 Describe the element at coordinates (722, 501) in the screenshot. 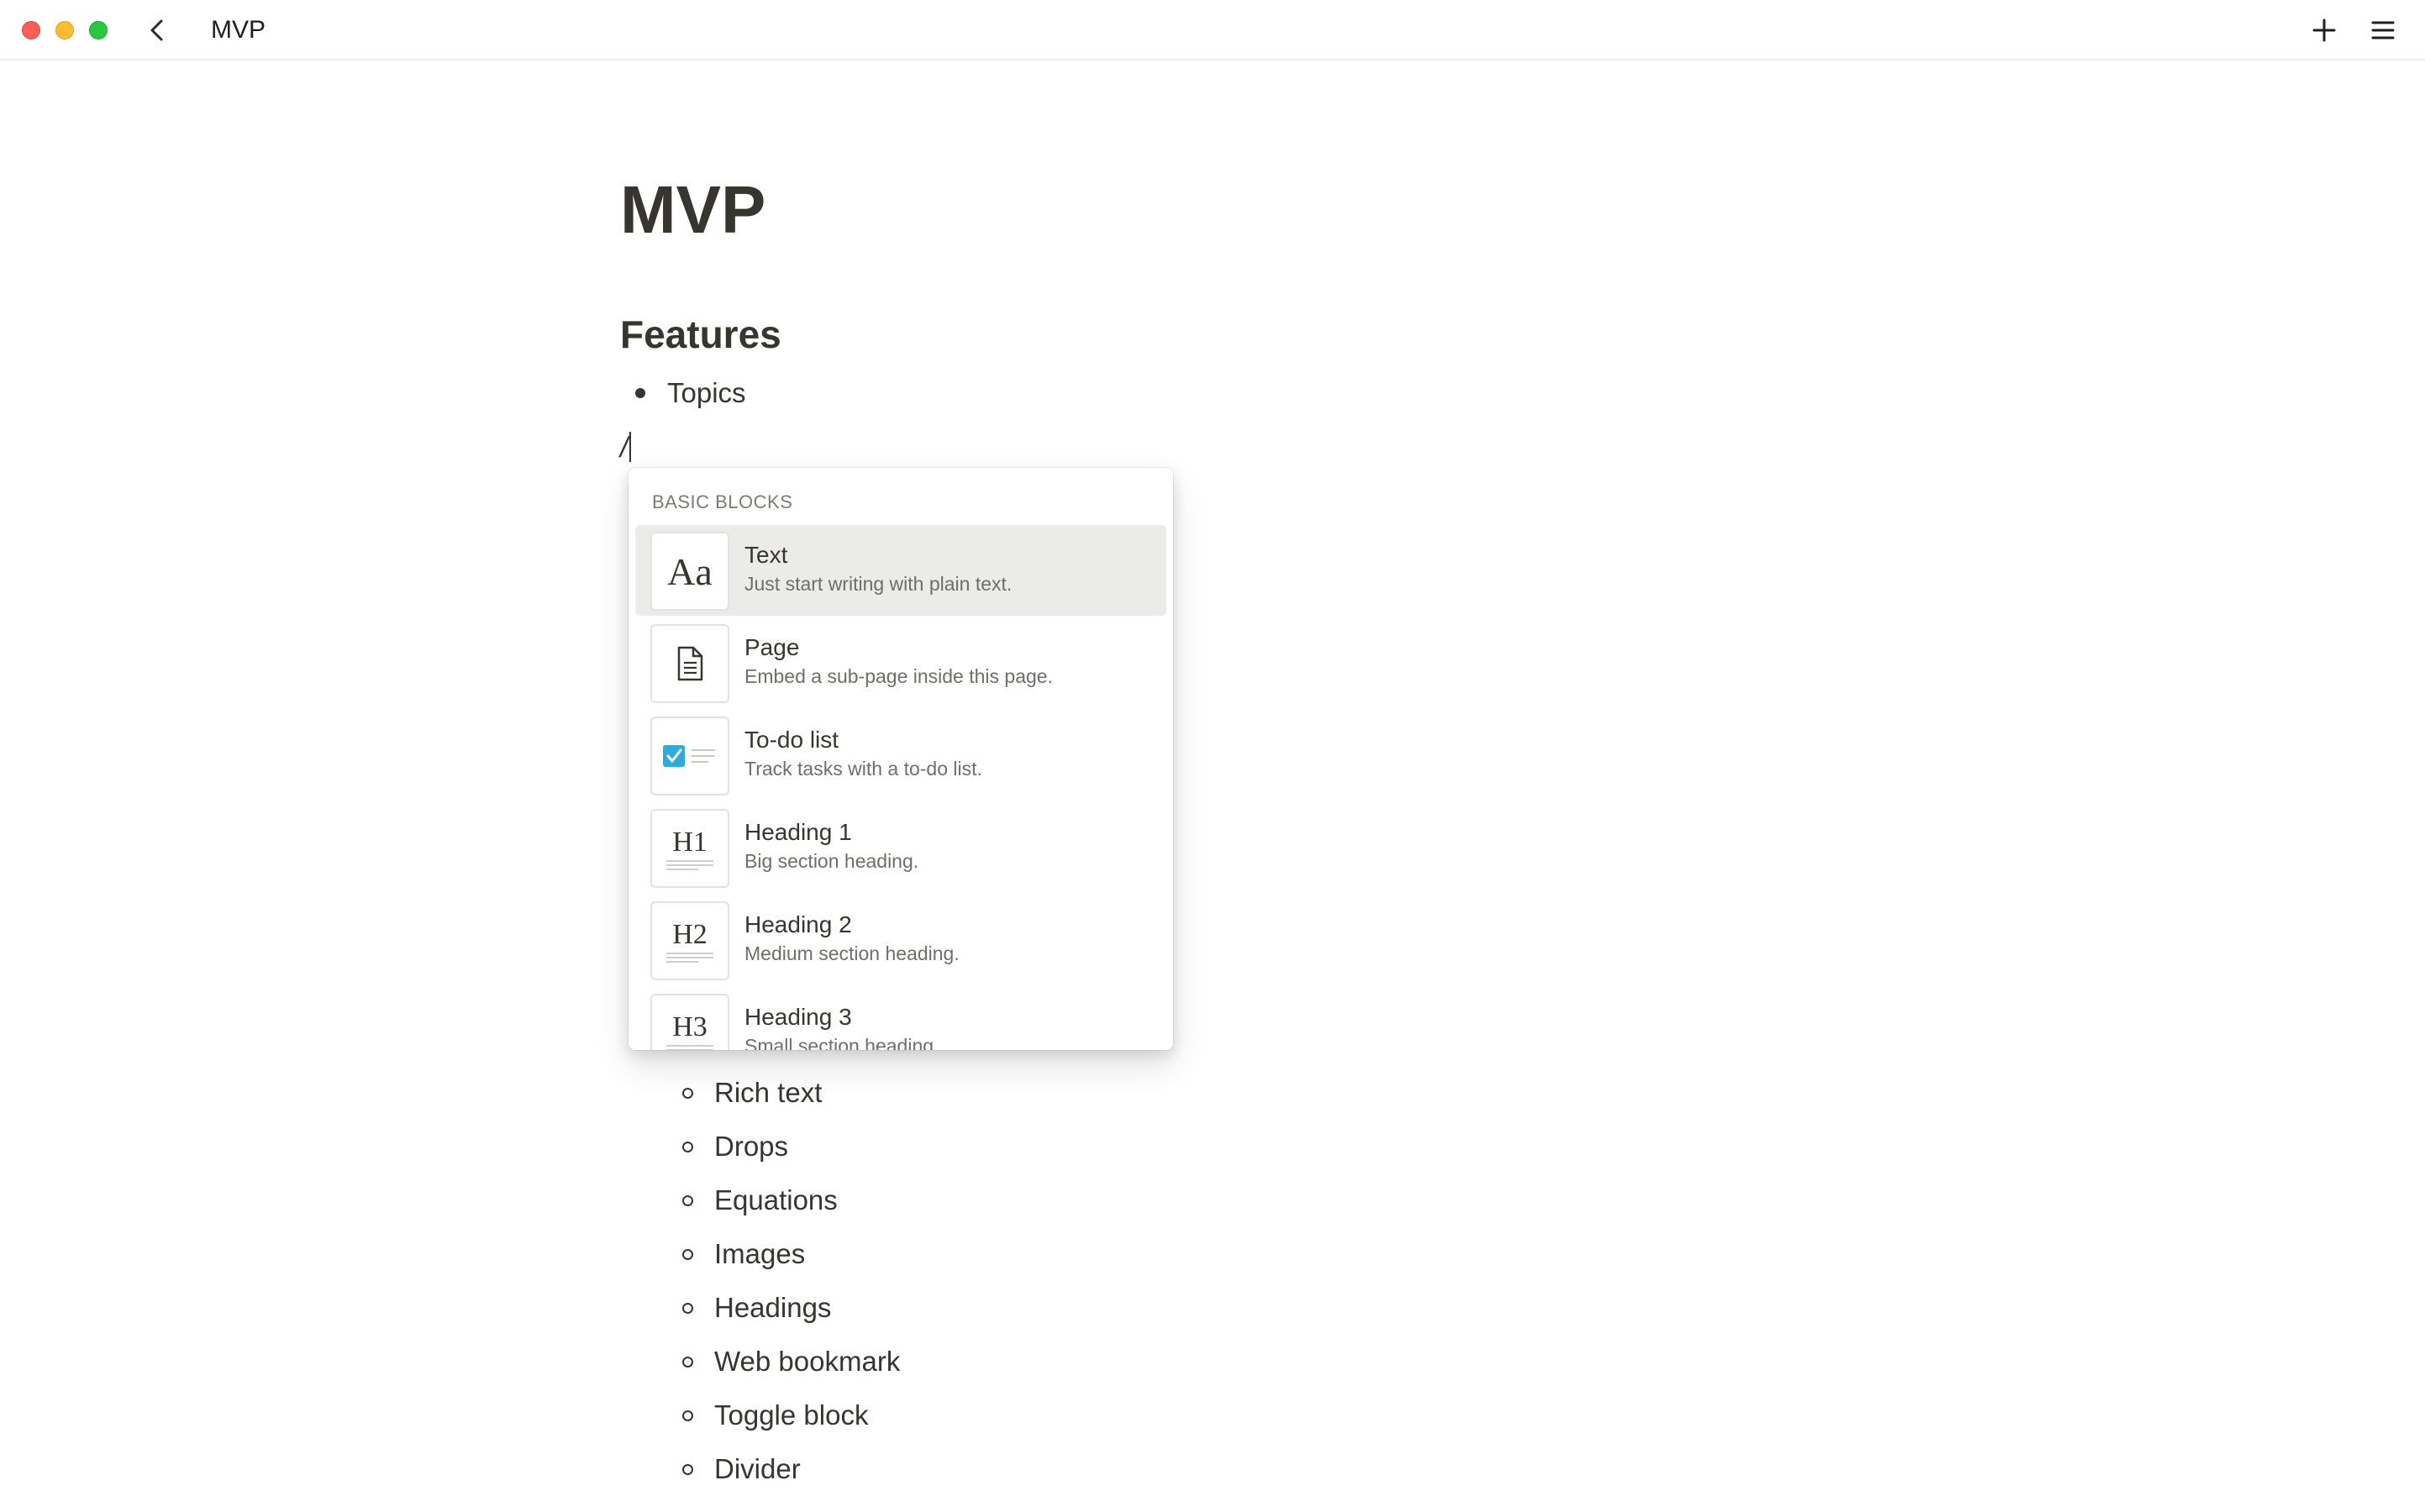

I see `menu-section-label: BASIC BLOCKS` at that location.